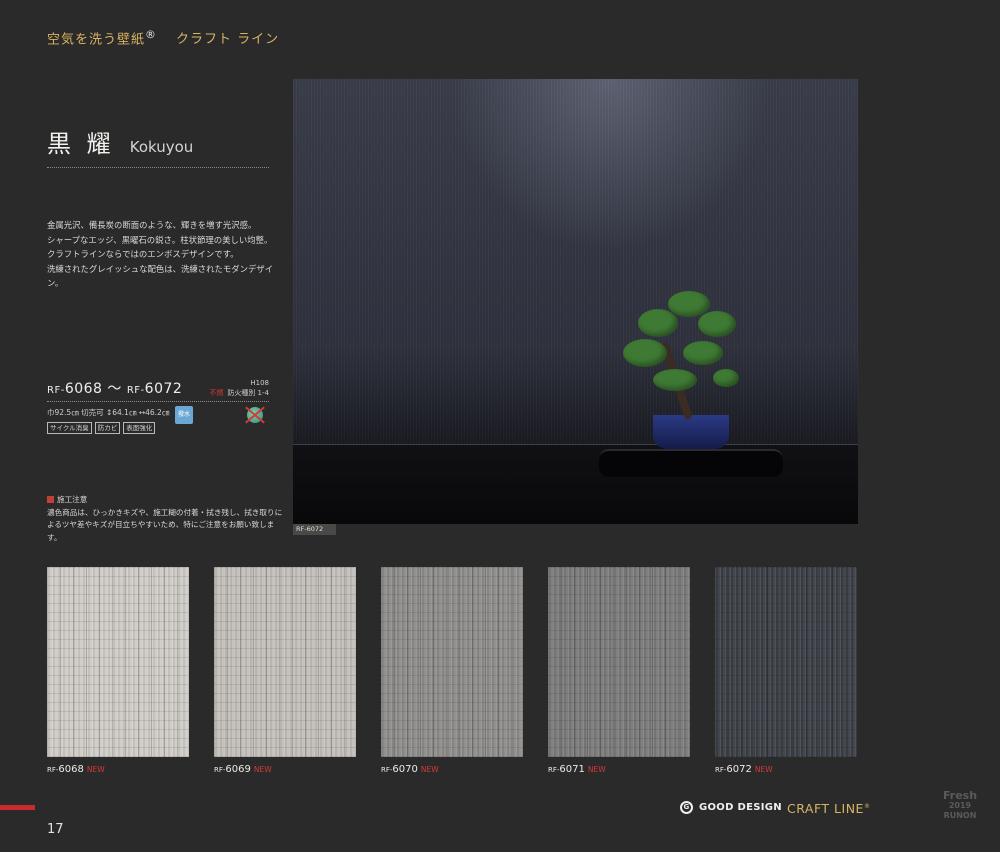 This screenshot has height=852, width=1000. I want to click on swatch-item: RF-6071 NEW, so click(619, 671).